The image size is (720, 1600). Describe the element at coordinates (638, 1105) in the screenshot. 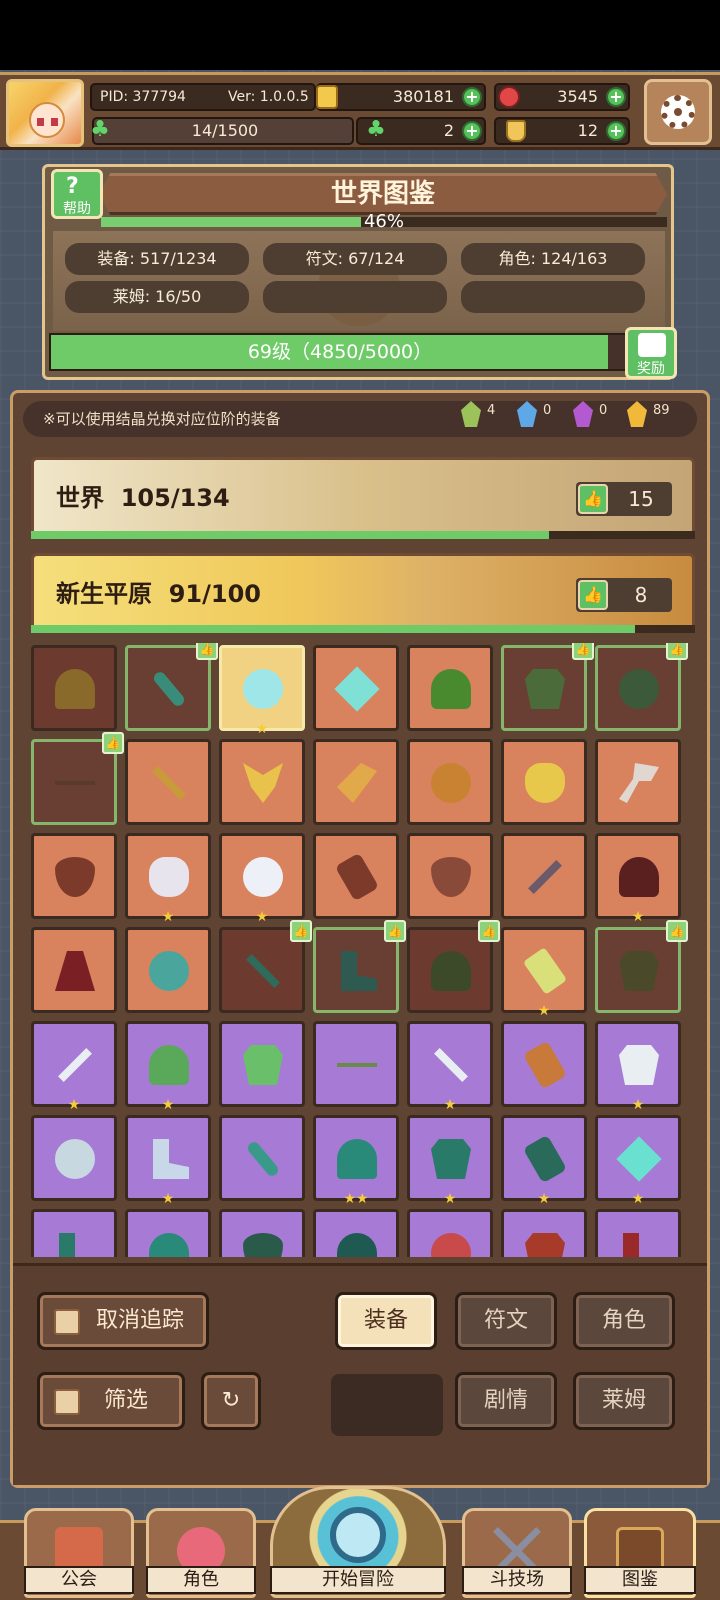

I see `rarity-stars: ★` at that location.